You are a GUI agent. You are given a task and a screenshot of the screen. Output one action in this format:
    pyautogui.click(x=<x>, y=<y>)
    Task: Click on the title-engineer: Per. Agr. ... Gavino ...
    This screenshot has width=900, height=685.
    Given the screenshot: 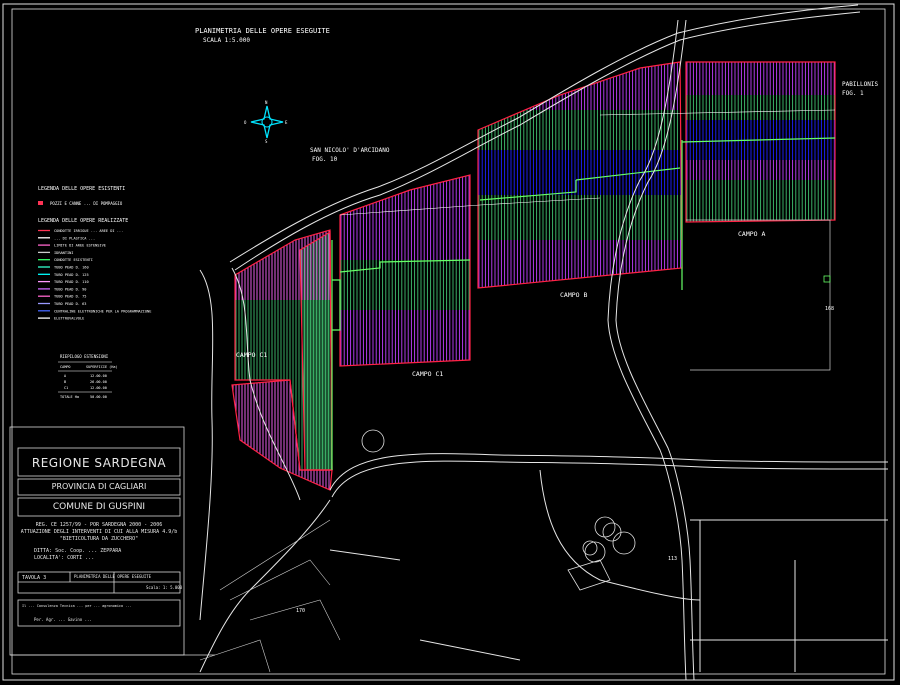 What is the action you would take?
    pyautogui.click(x=63, y=619)
    